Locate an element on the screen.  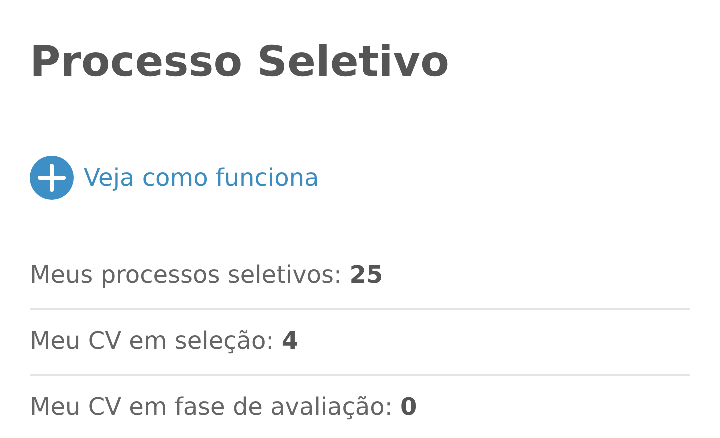
page-title: Processo Seletivo is located at coordinates (240, 62).